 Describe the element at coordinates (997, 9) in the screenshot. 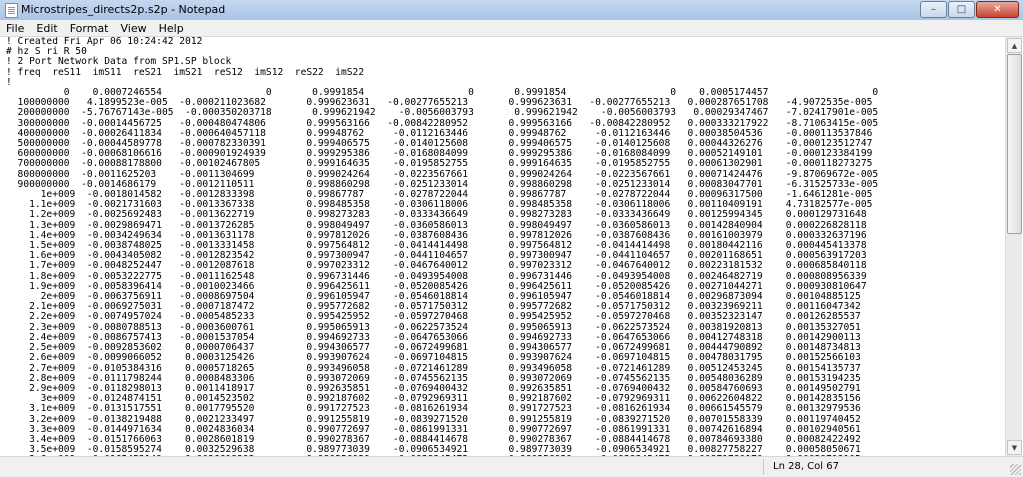

I see `close-button: ✕` at that location.